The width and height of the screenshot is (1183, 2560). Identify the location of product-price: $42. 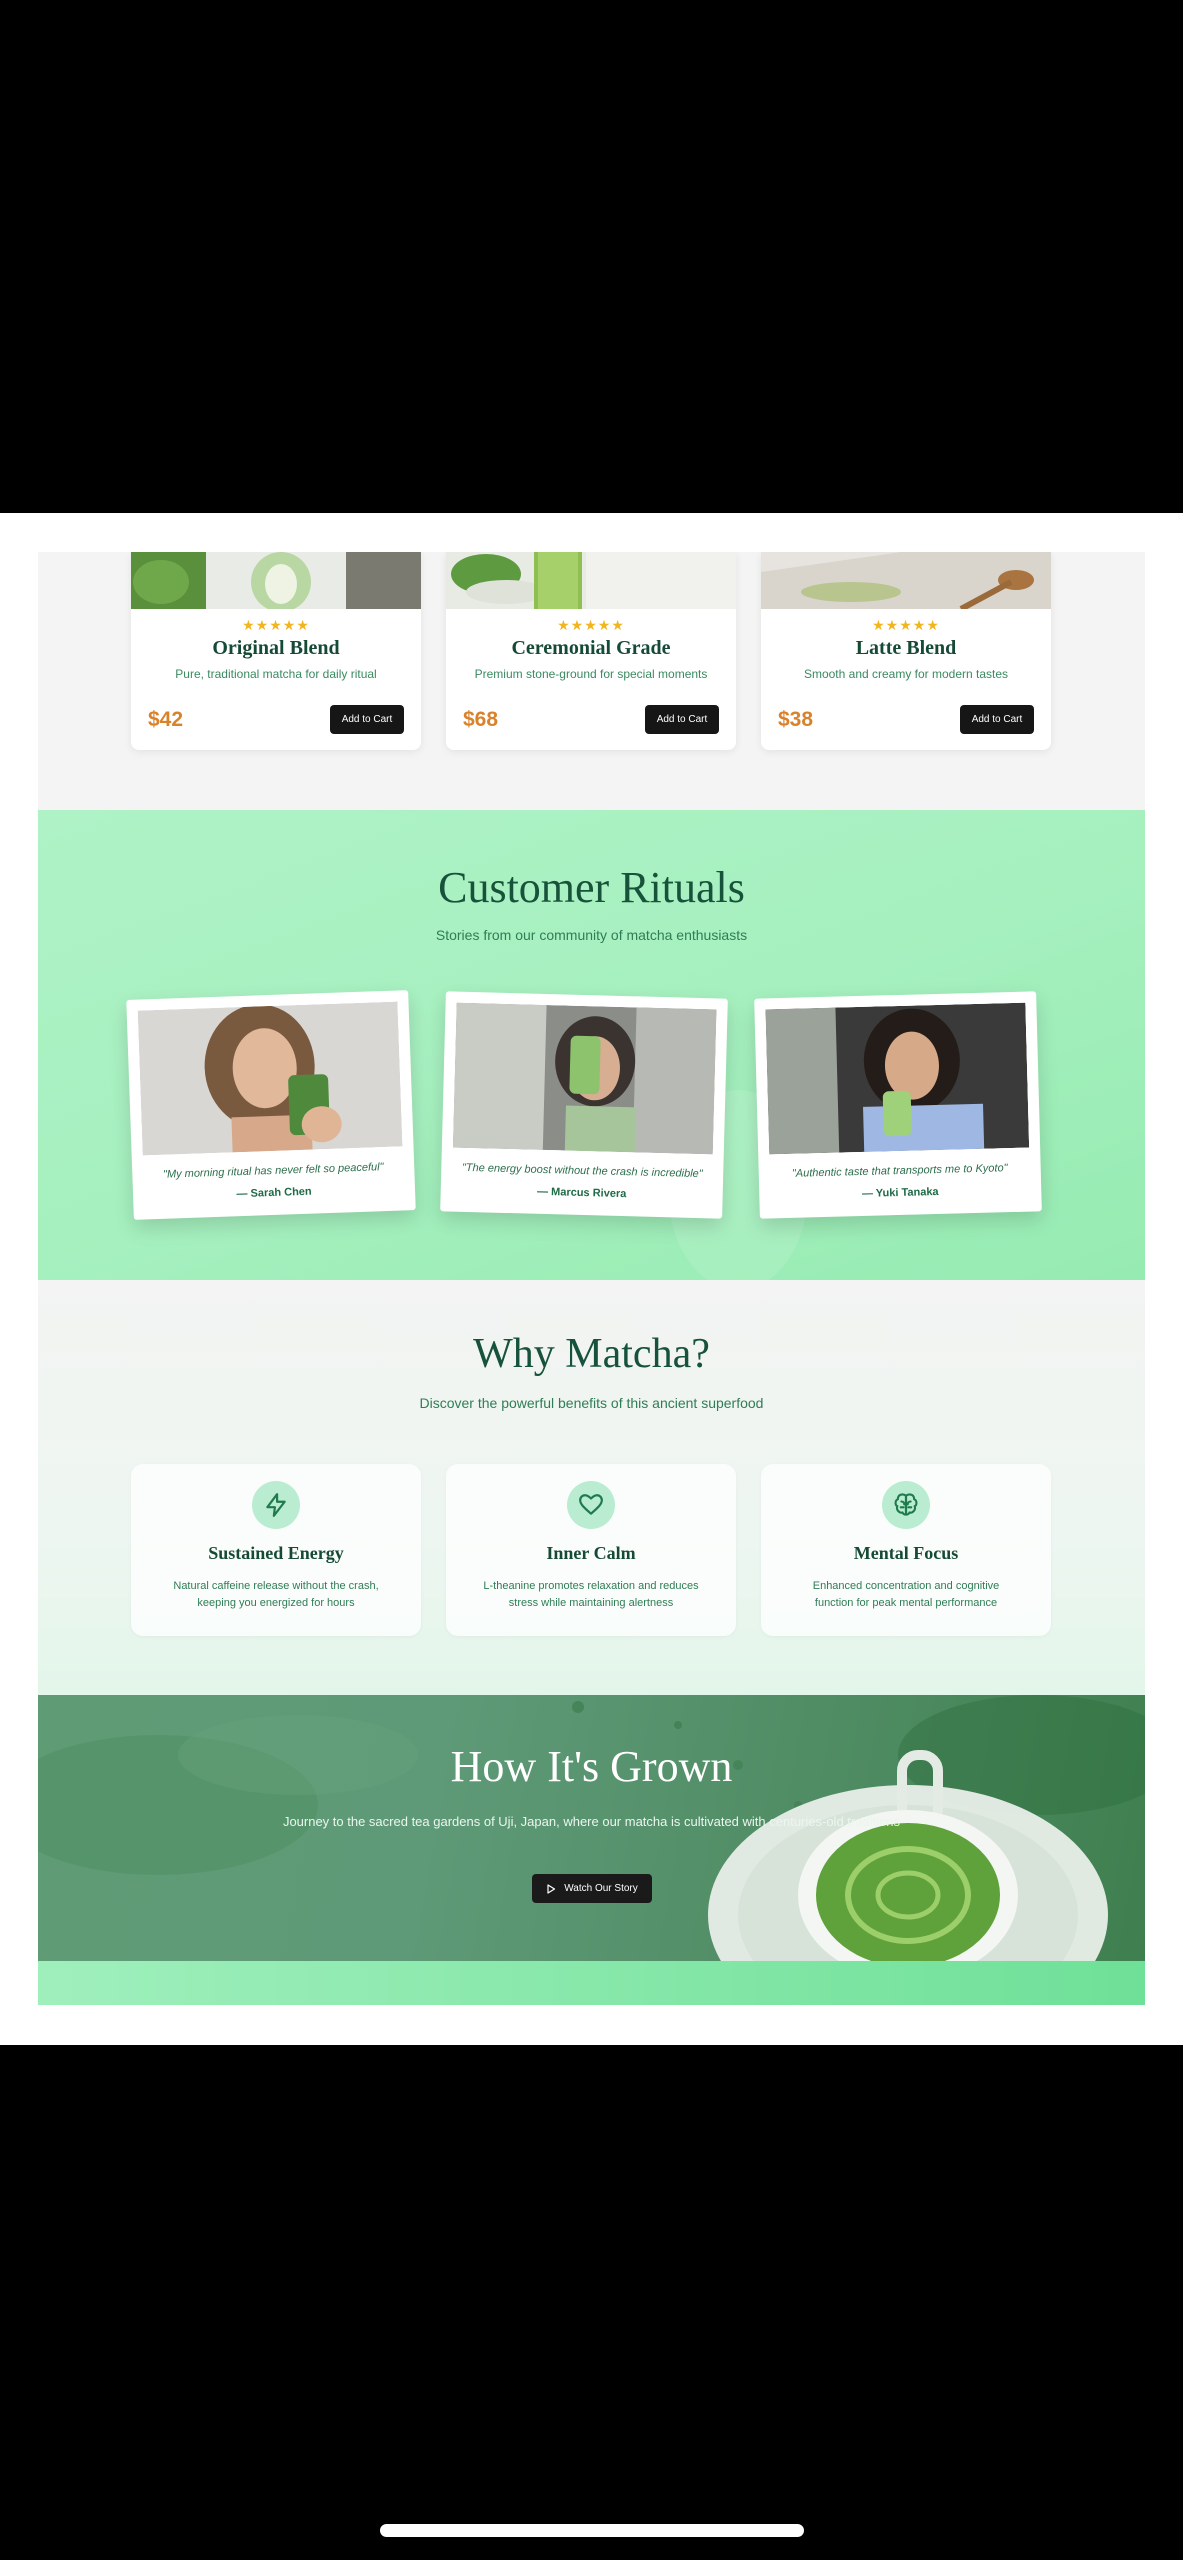
(166, 719).